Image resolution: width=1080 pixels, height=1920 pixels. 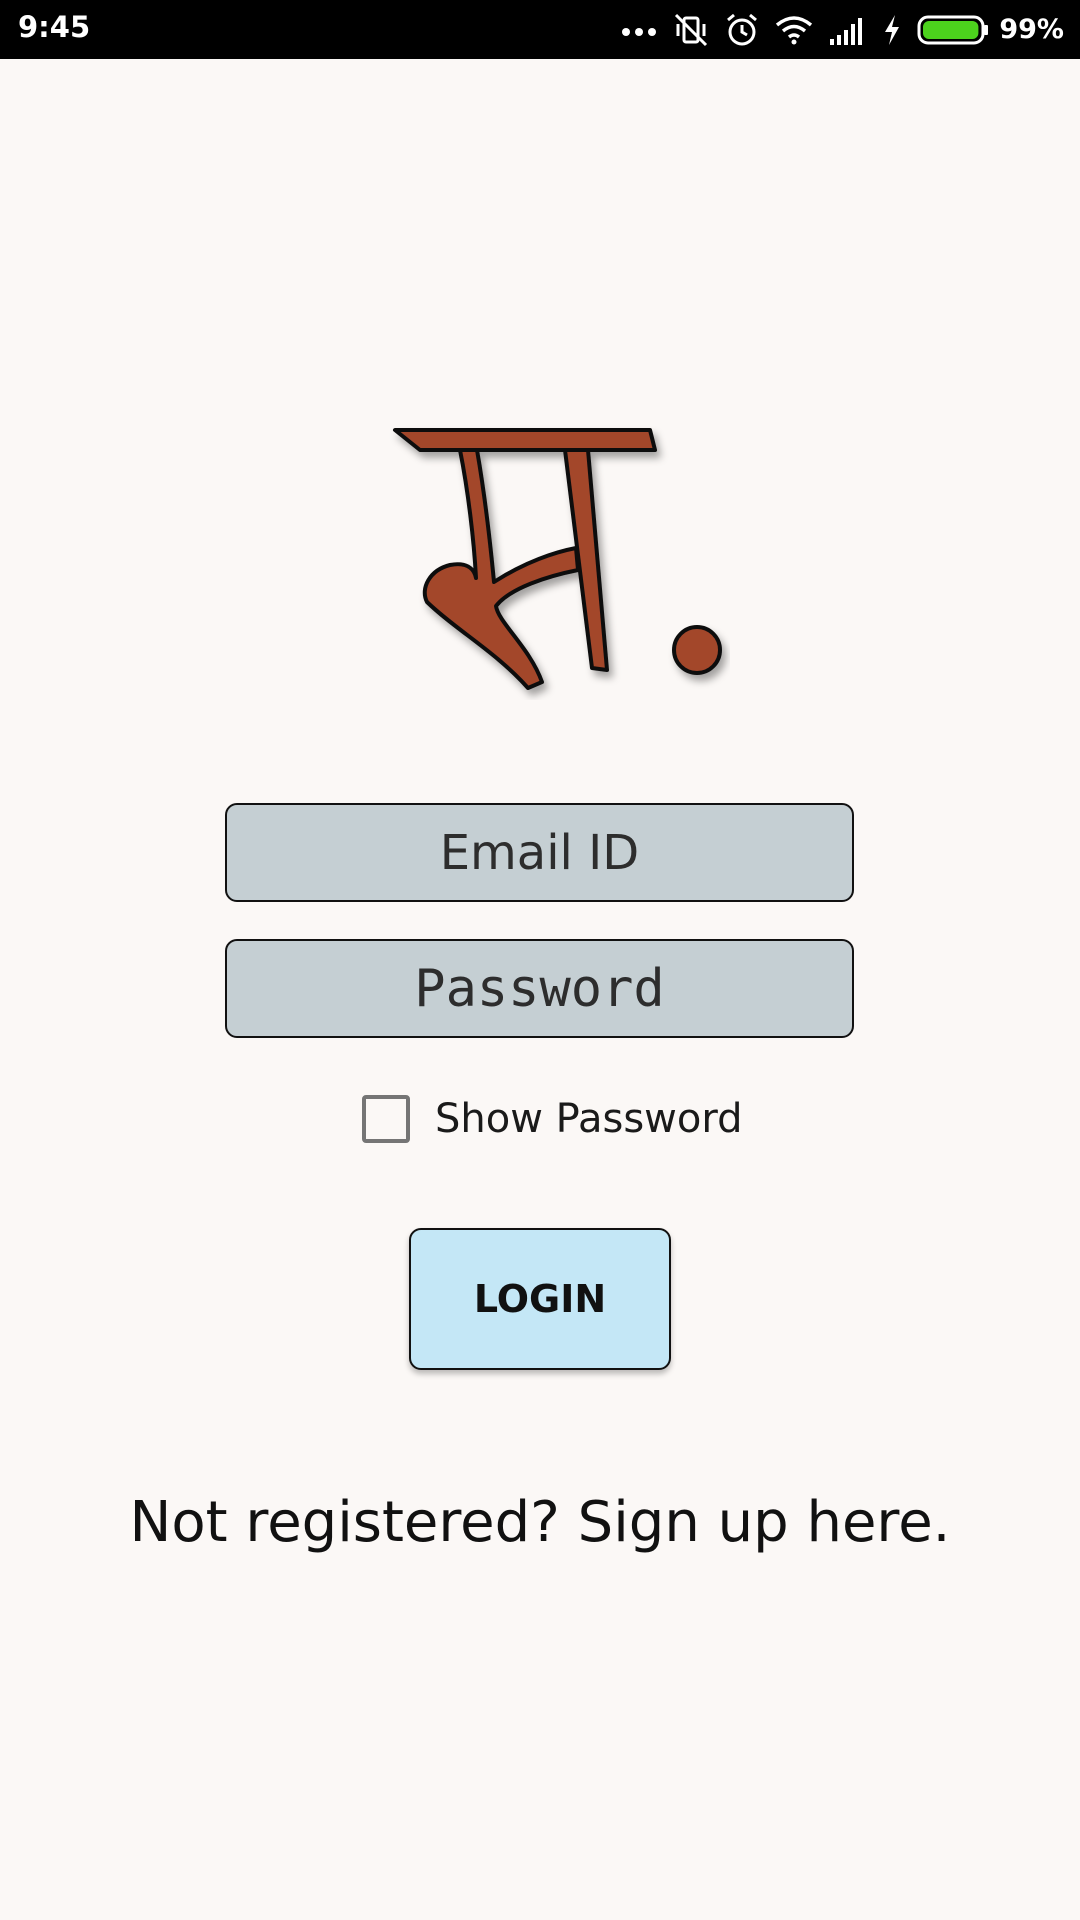 I want to click on signal-icon, so click(x=848, y=30).